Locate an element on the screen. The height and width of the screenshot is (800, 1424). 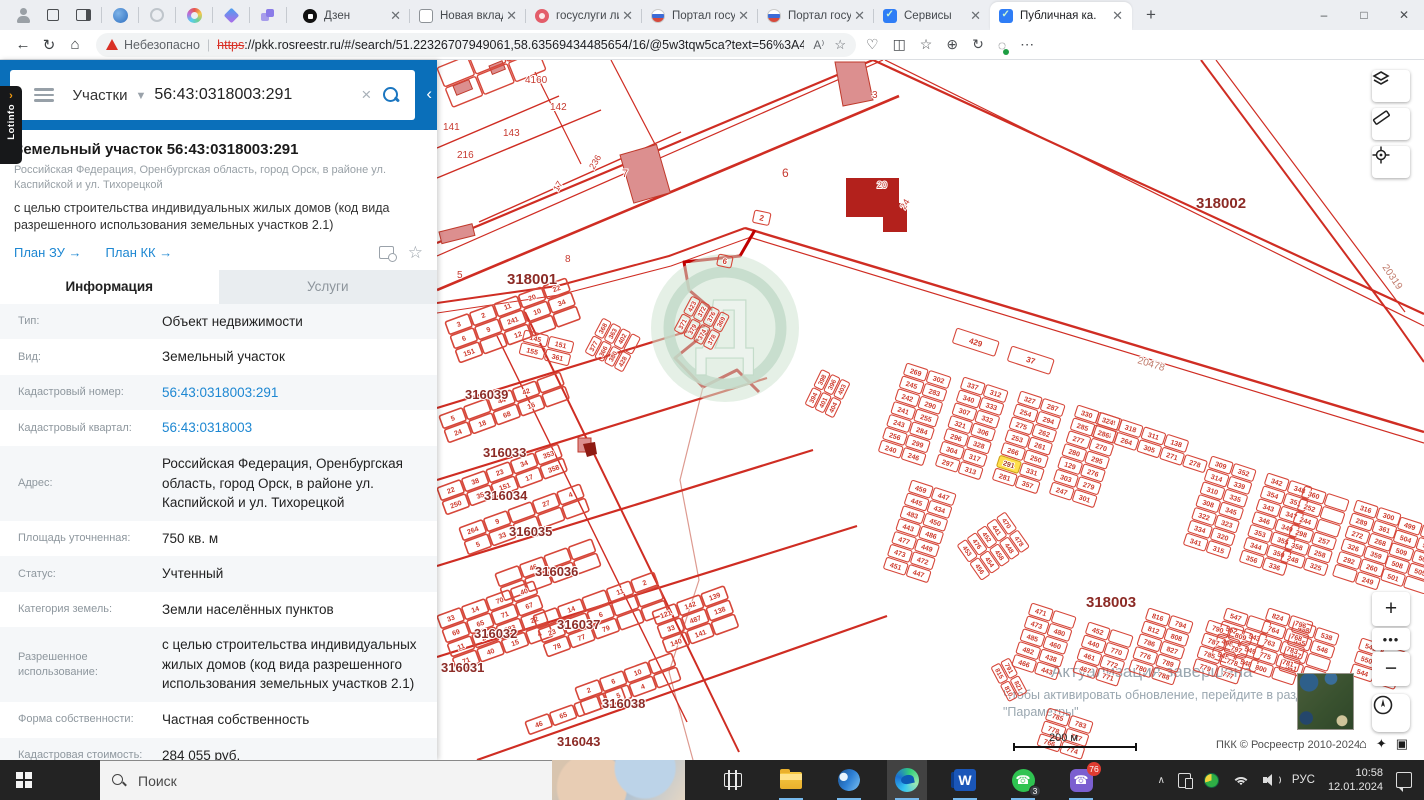
security-warning-label: Небезопасно is located at coordinates (162, 45).